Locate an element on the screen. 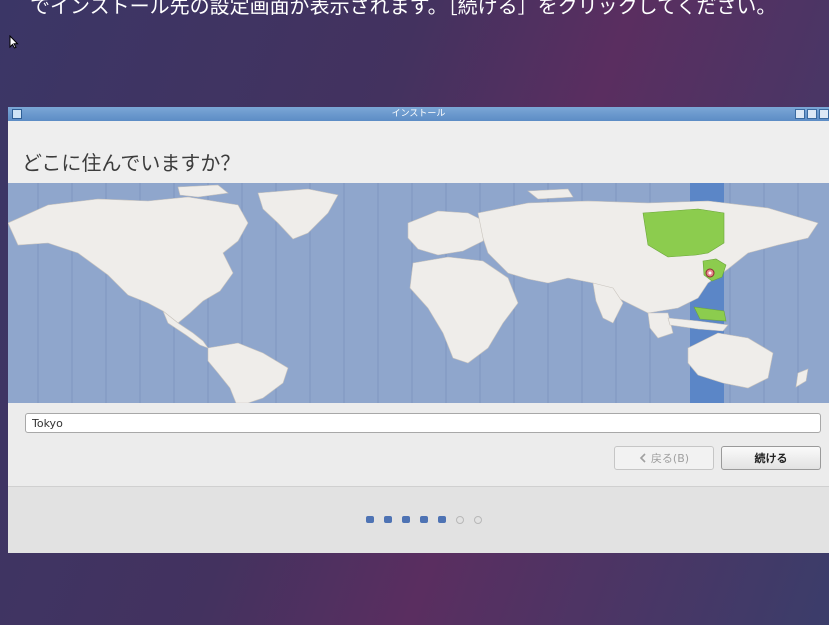 Image resolution: width=829 pixels, height=625 pixels. continue-button: 続ける is located at coordinates (771, 458).